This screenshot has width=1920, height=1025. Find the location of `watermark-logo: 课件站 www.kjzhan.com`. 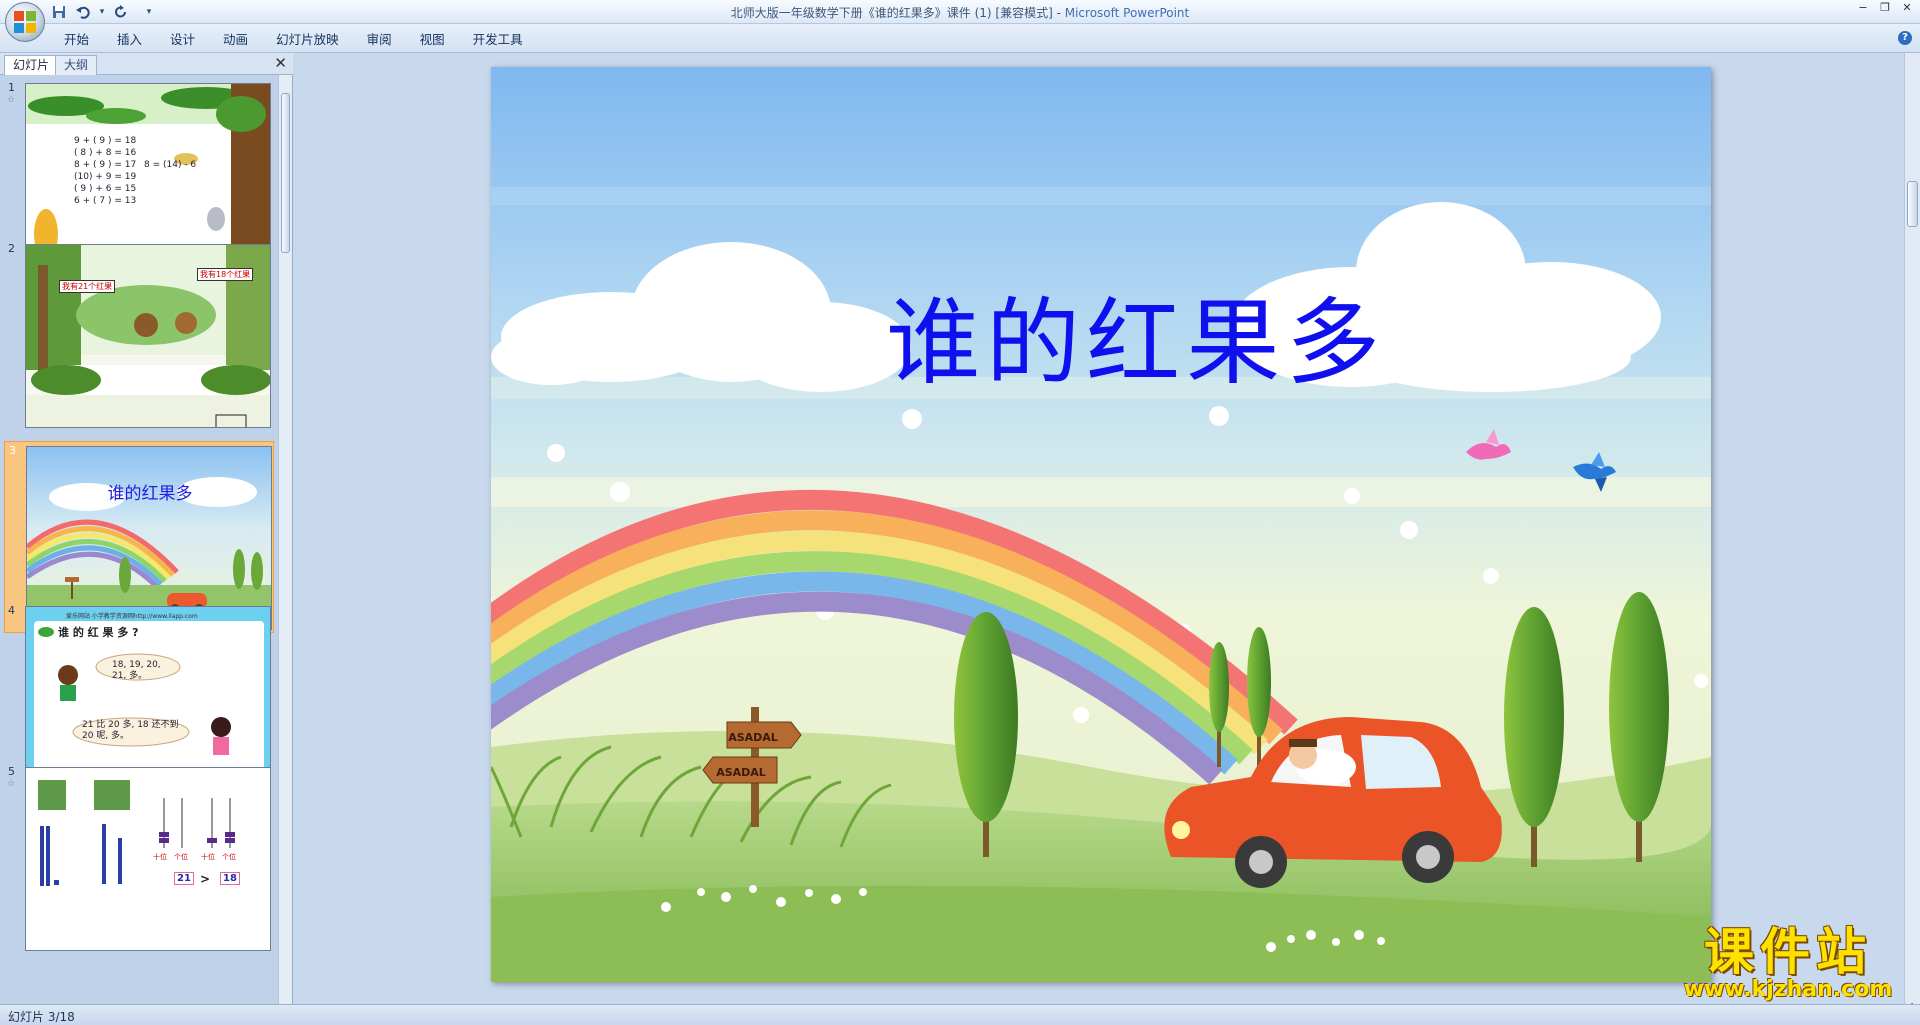

watermark-logo: 课件站 www.kjzhan.com is located at coordinates (1788, 962).